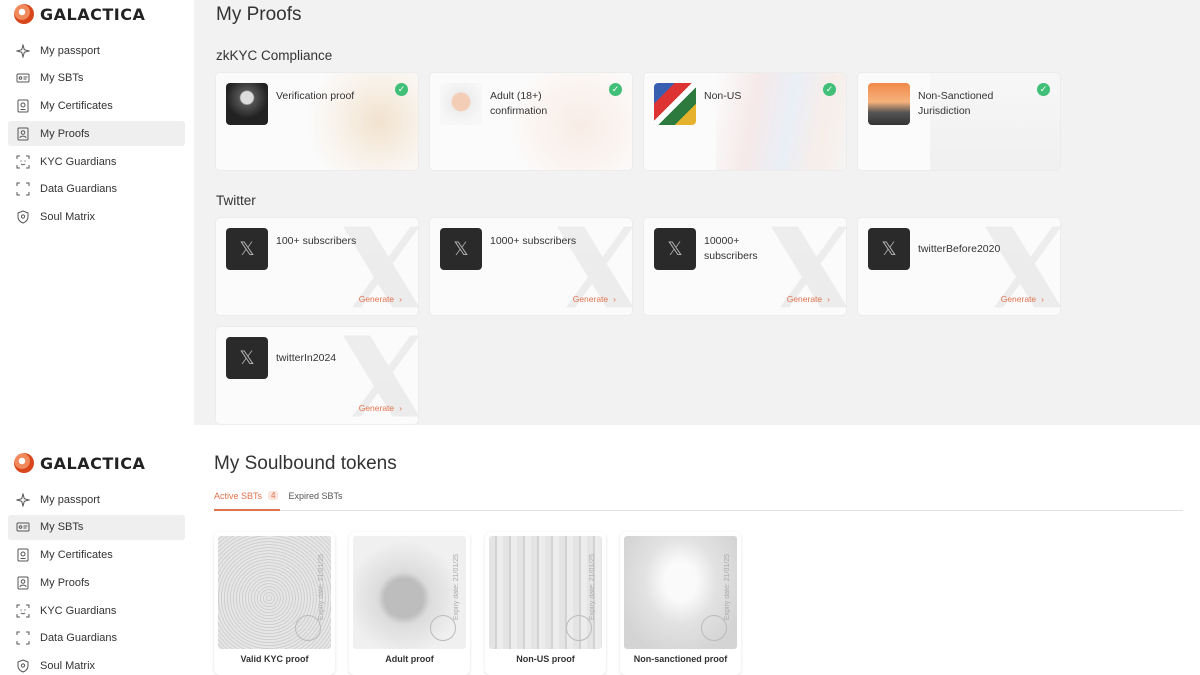  What do you see at coordinates (959, 249) in the screenshot?
I see `card-label: twitterBefore2020` at bounding box center [959, 249].